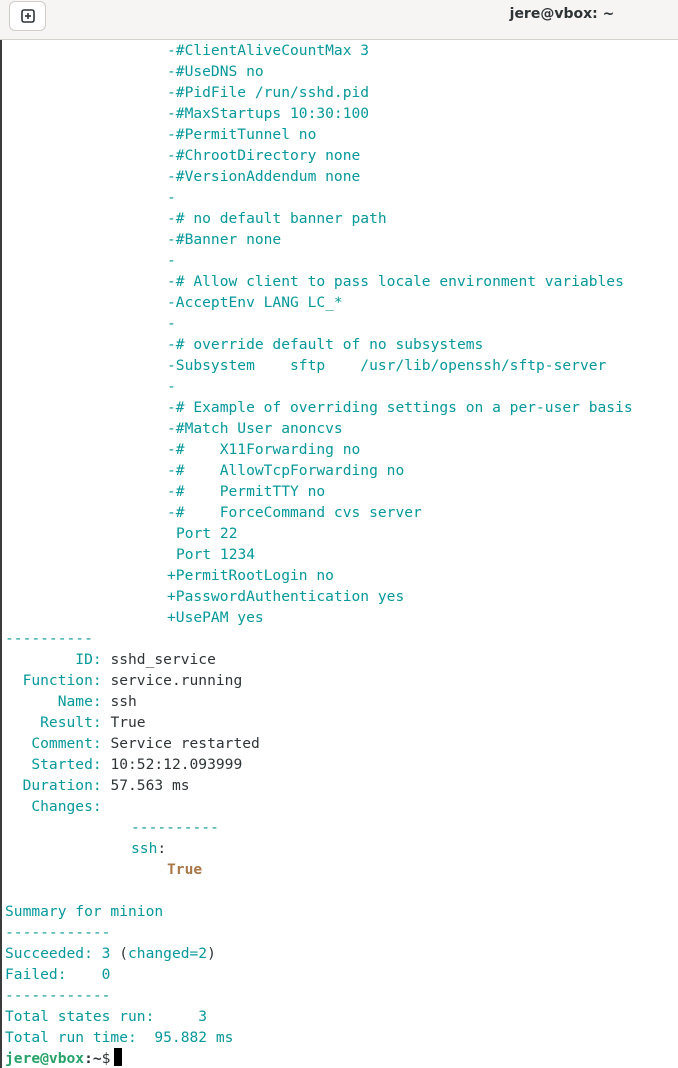  I want to click on diff-line-removed: -# override default of no subsystems, so click(325, 344).